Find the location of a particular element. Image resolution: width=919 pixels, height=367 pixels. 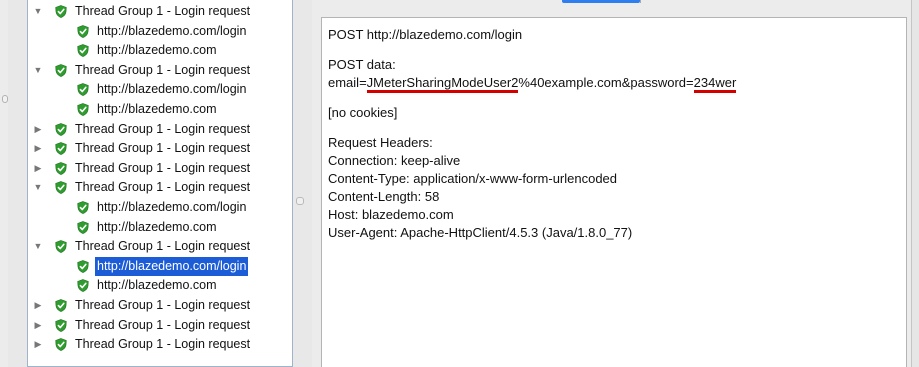

divider-knob is located at coordinates (300, 201).